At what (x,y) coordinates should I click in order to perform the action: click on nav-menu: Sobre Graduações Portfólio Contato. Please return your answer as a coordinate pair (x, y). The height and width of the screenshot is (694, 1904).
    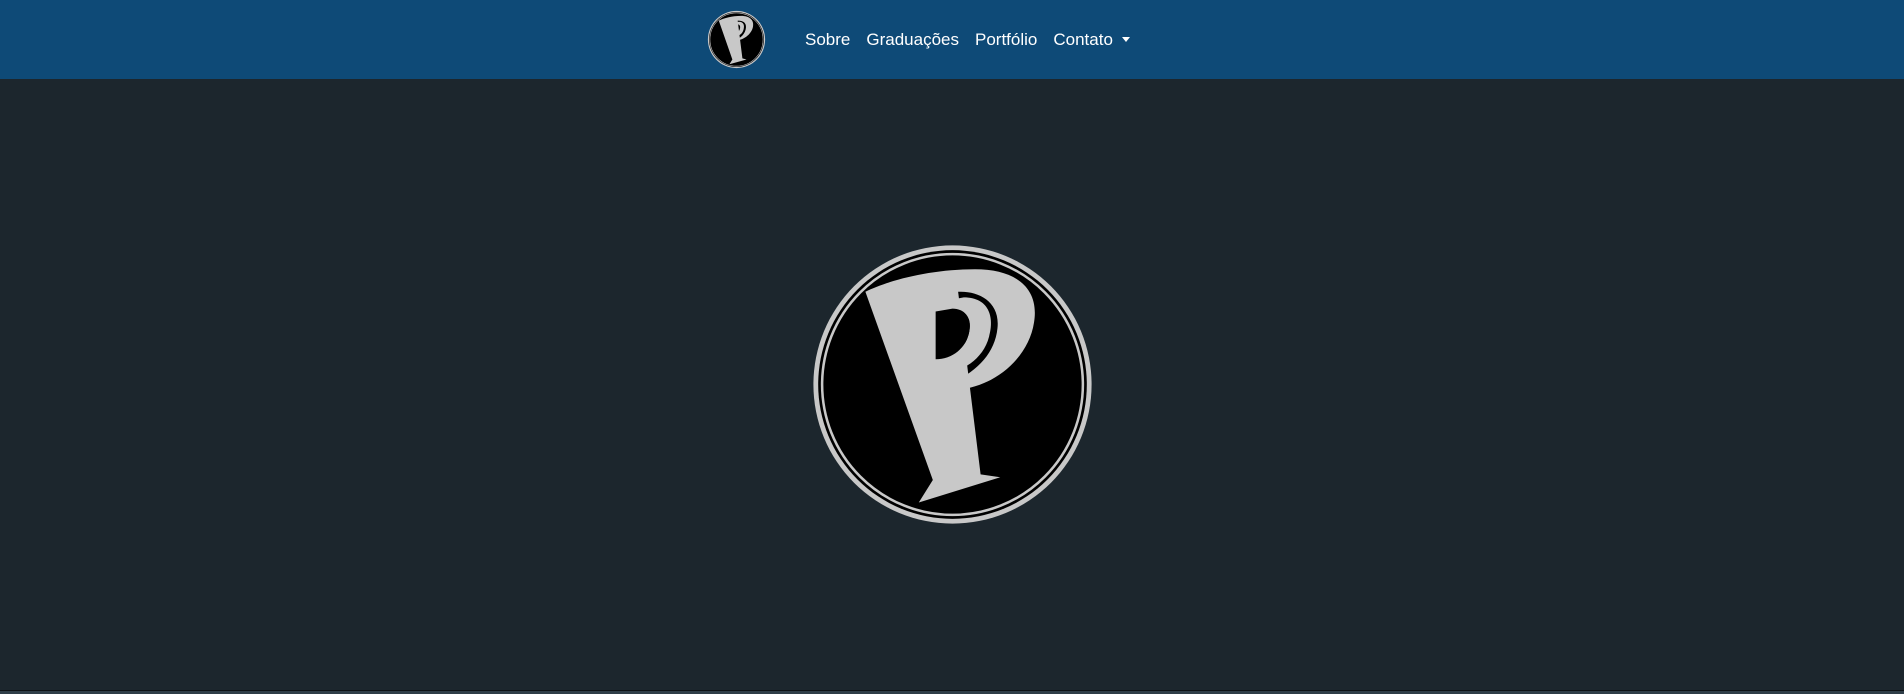
    Looking at the image, I should click on (975, 39).